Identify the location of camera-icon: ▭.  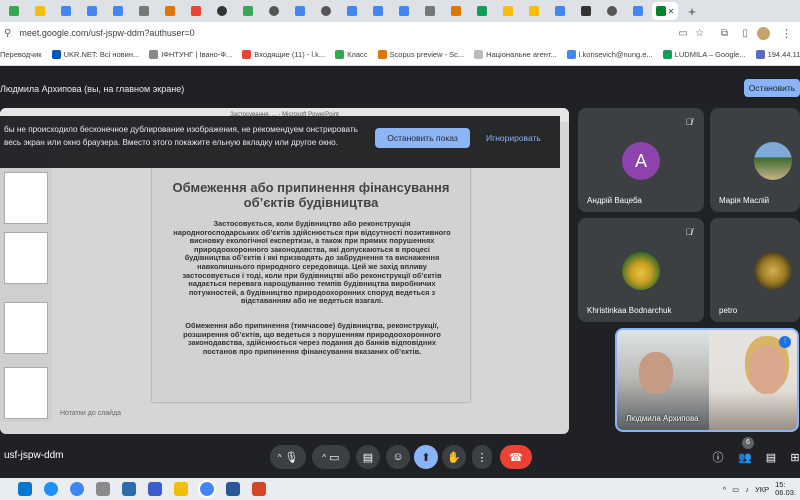
(334, 457).